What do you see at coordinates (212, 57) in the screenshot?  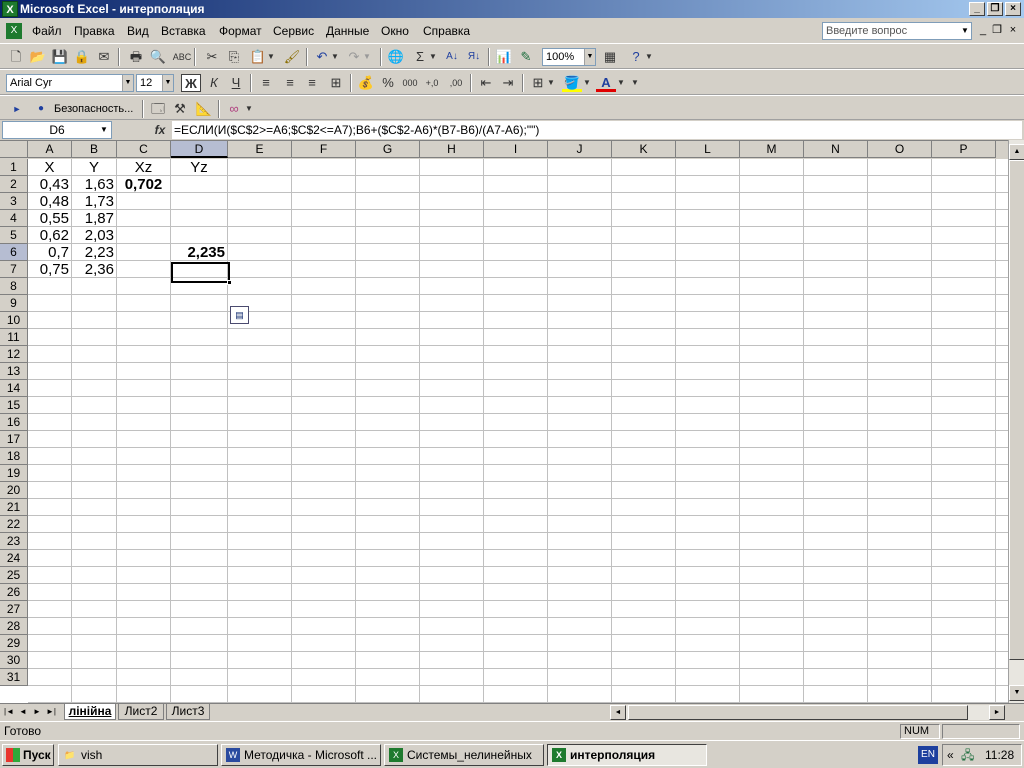 I see `cut-icon: ✂` at bounding box center [212, 57].